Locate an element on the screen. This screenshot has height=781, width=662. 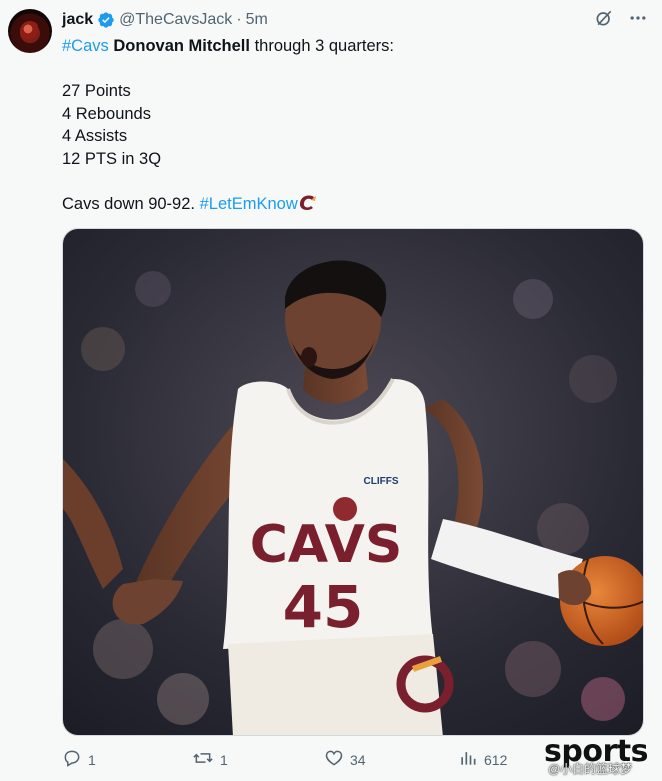
repost-icon is located at coordinates (203, 759).